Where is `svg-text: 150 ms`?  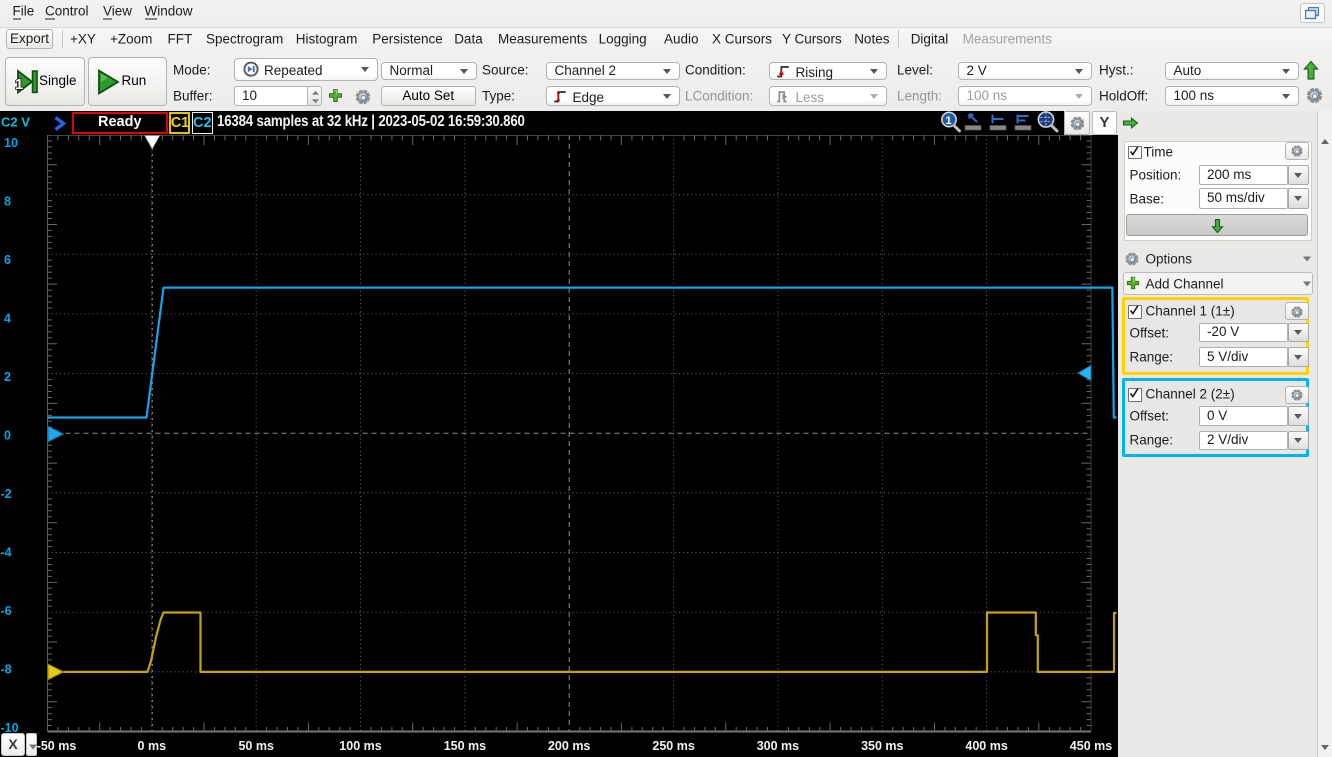 svg-text: 150 ms is located at coordinates (465, 746).